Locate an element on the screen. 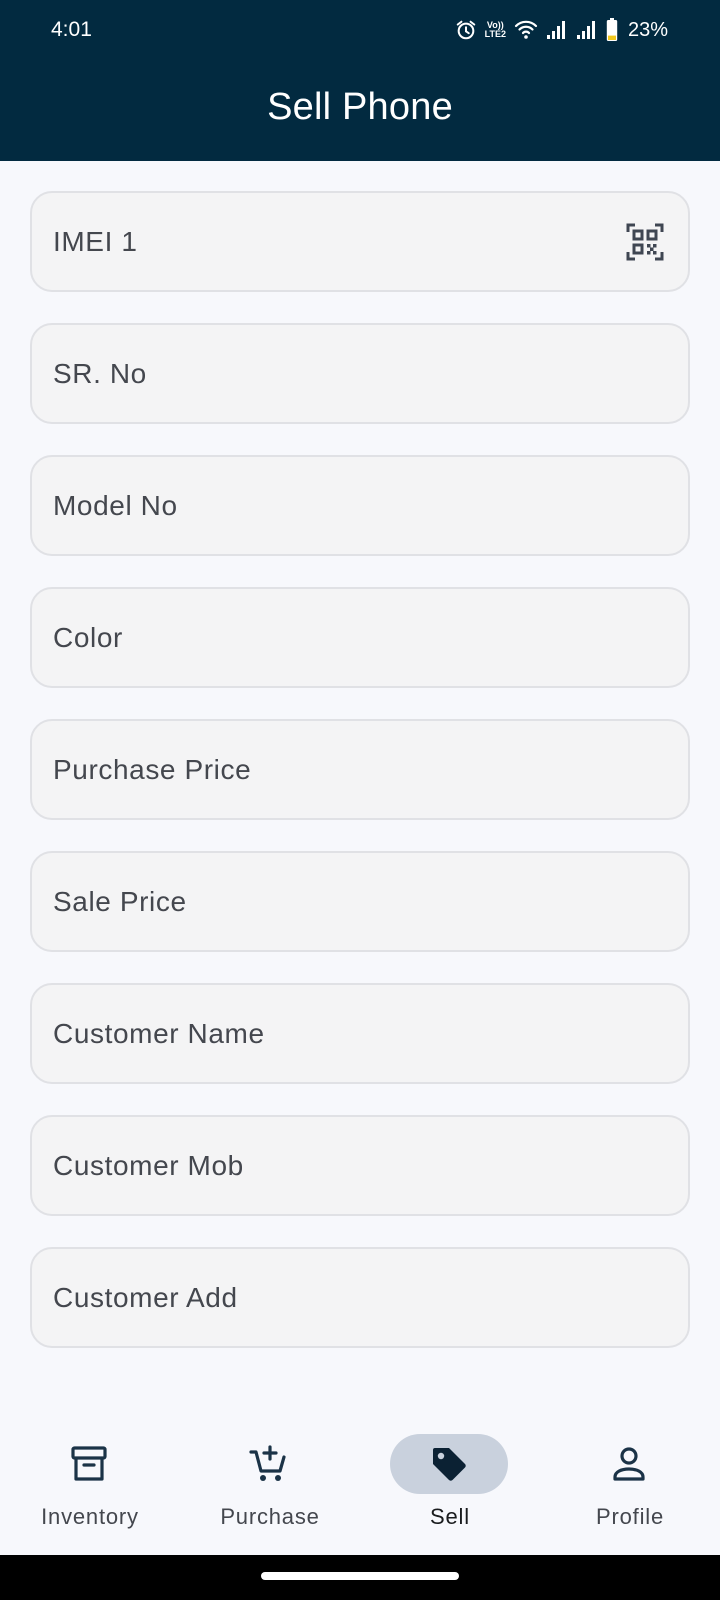 This screenshot has width=720, height=1600. nav-item-profile: Profile is located at coordinates (630, 1484).